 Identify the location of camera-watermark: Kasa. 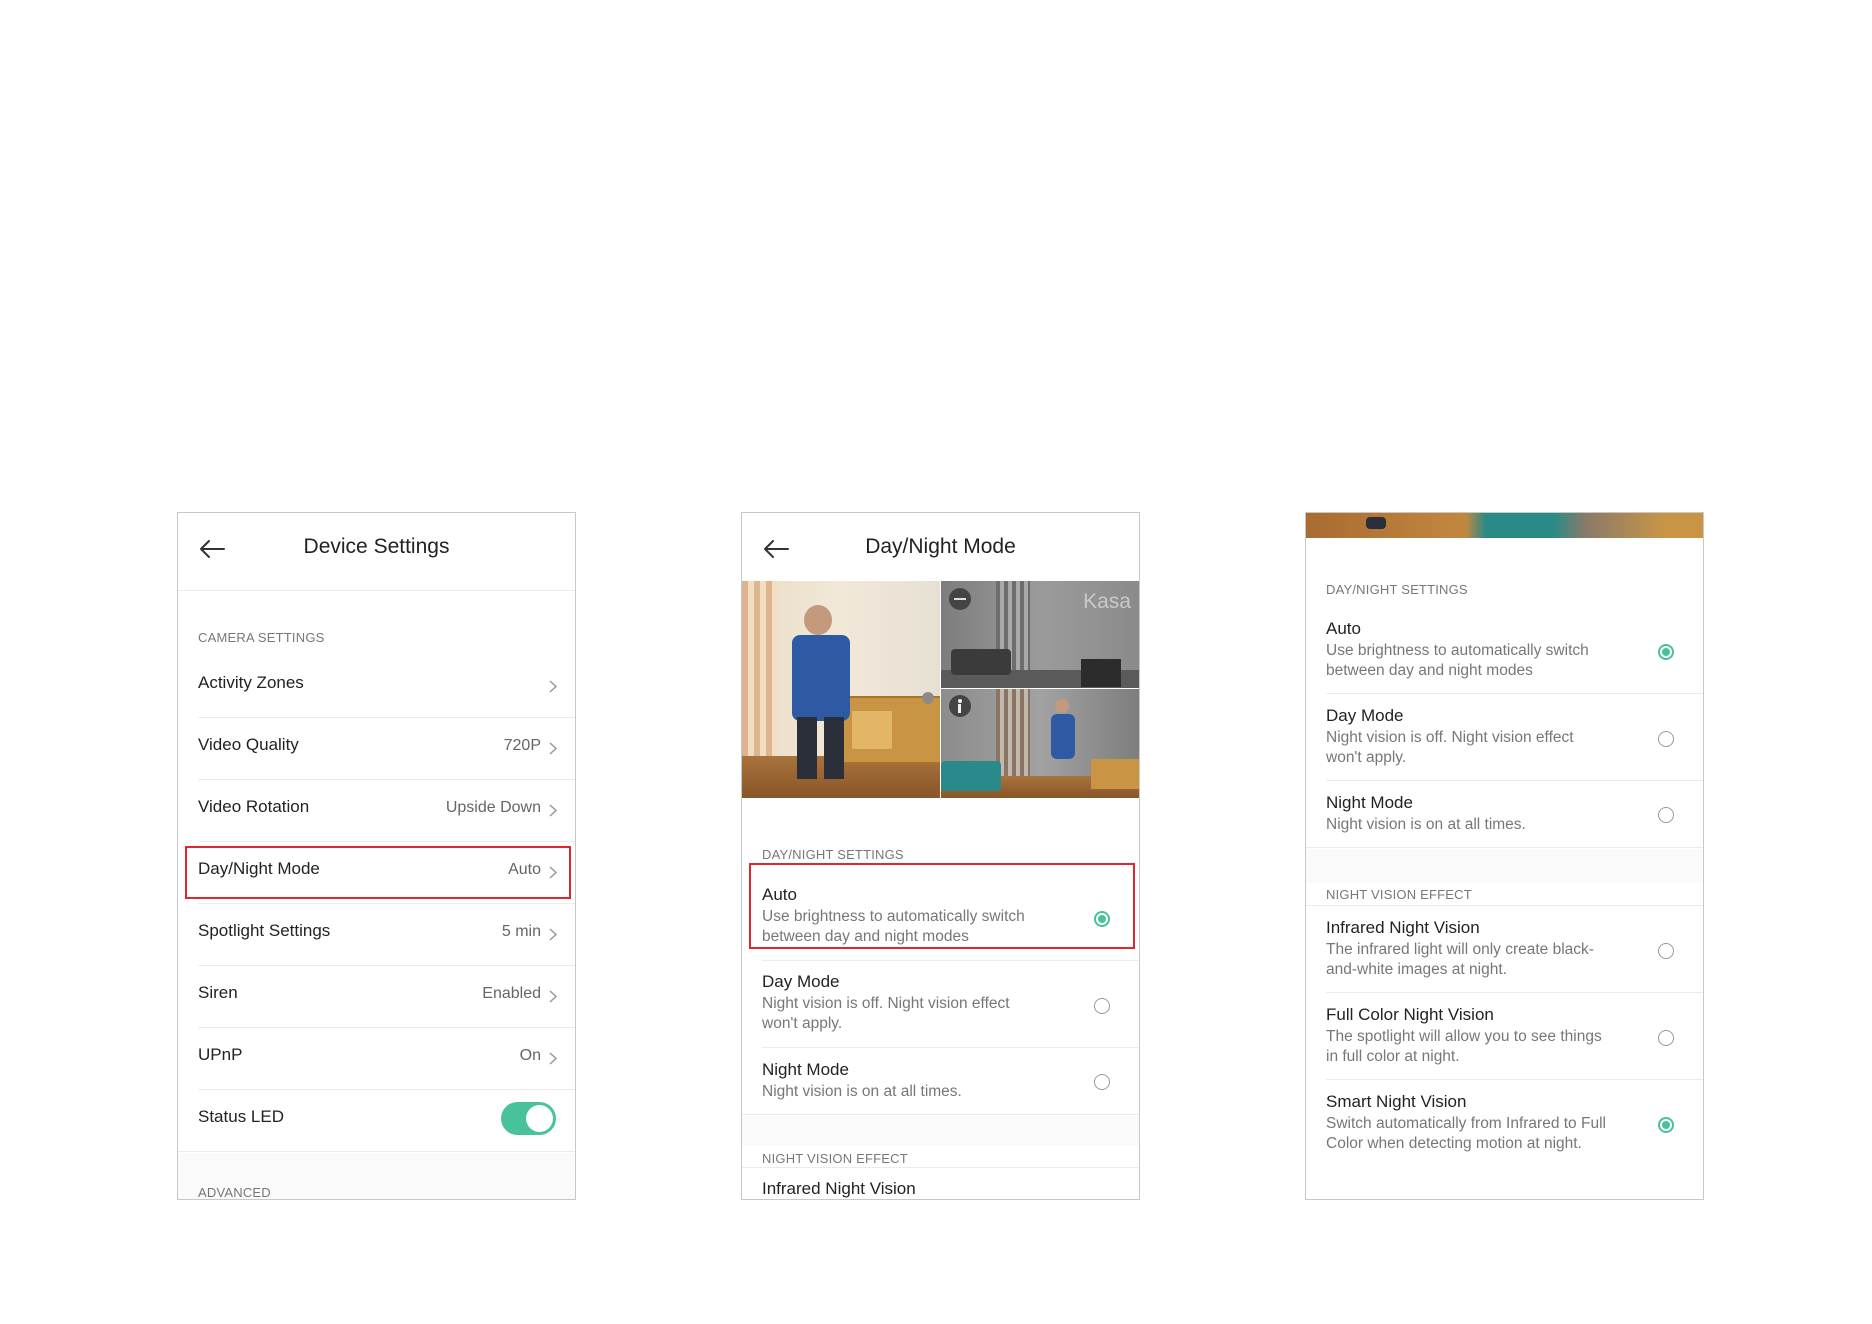
(1107, 601).